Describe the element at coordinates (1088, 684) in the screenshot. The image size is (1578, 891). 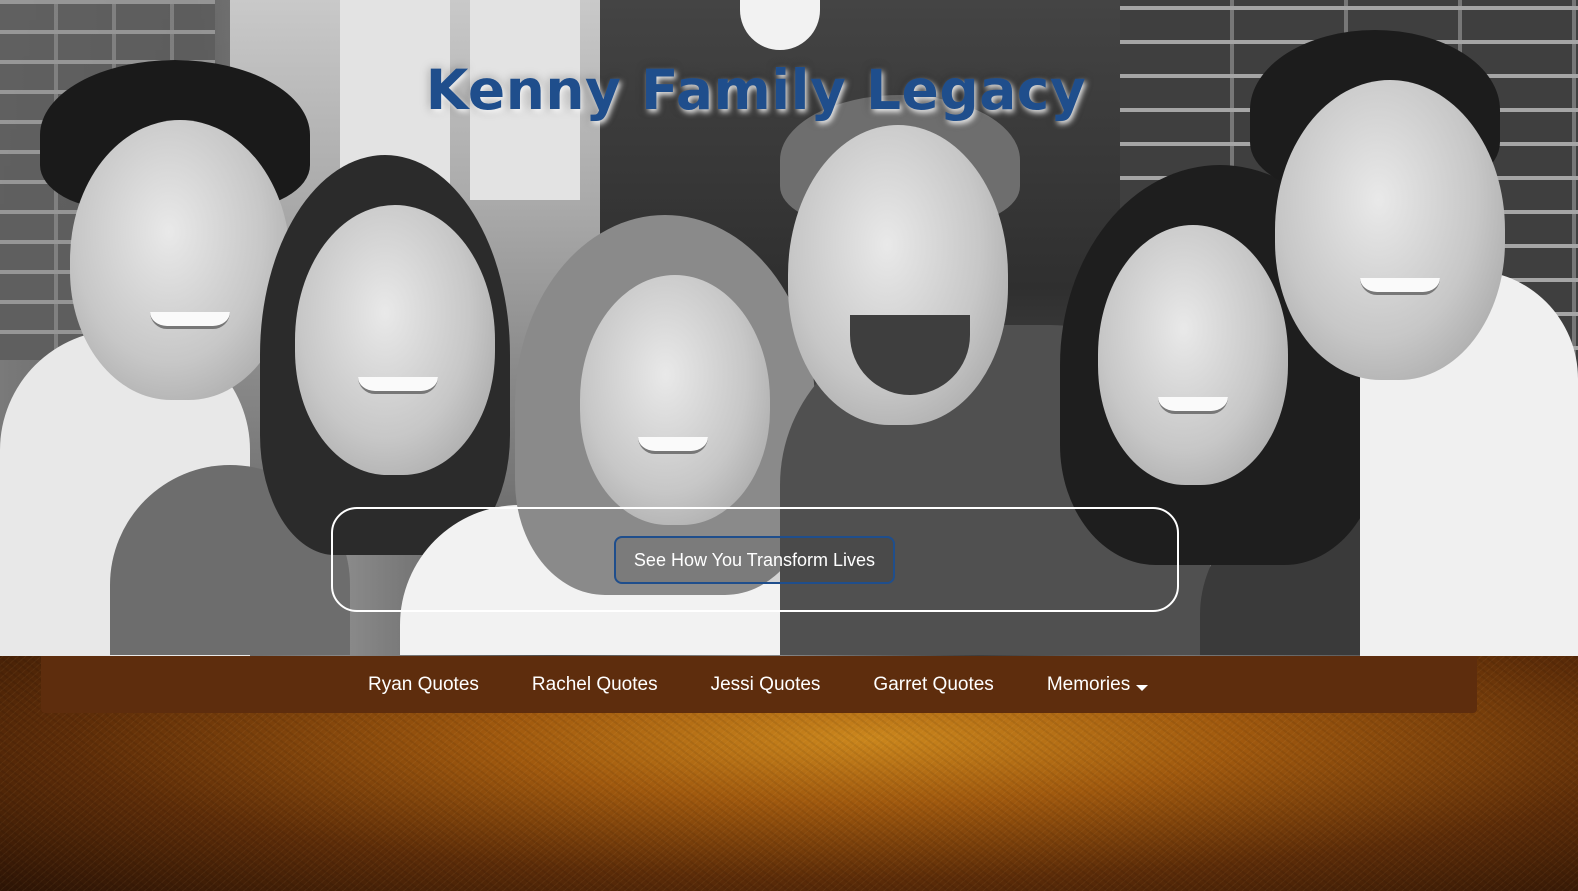
I see `nav-item-label: Memories` at that location.